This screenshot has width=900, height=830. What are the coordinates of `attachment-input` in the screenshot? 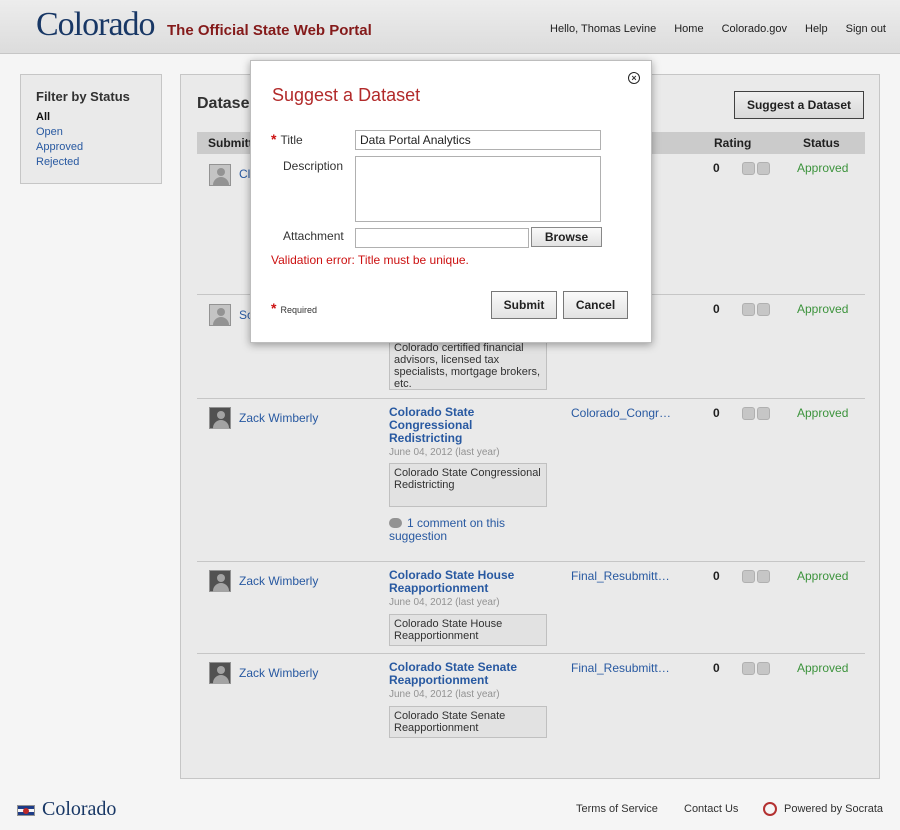 It's located at (442, 238).